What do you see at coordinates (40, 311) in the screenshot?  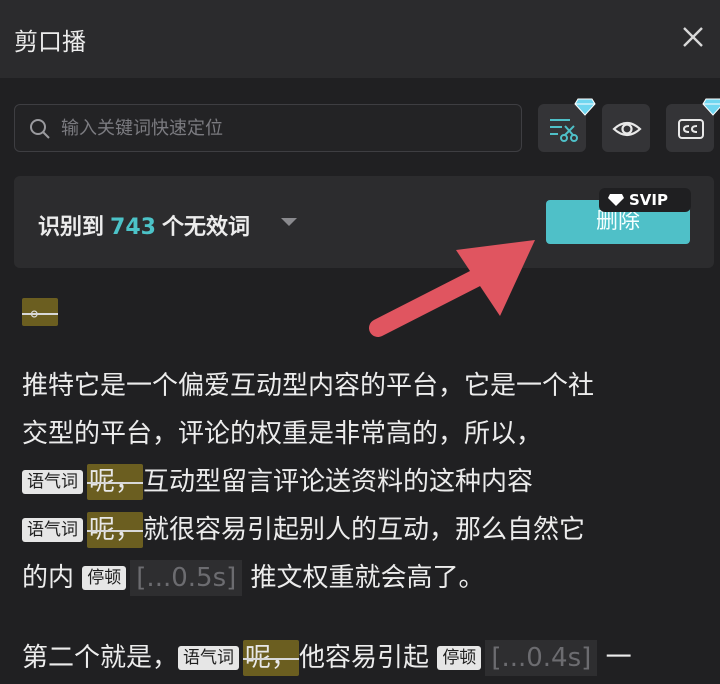 I see `filler-punctuation: 。` at bounding box center [40, 311].